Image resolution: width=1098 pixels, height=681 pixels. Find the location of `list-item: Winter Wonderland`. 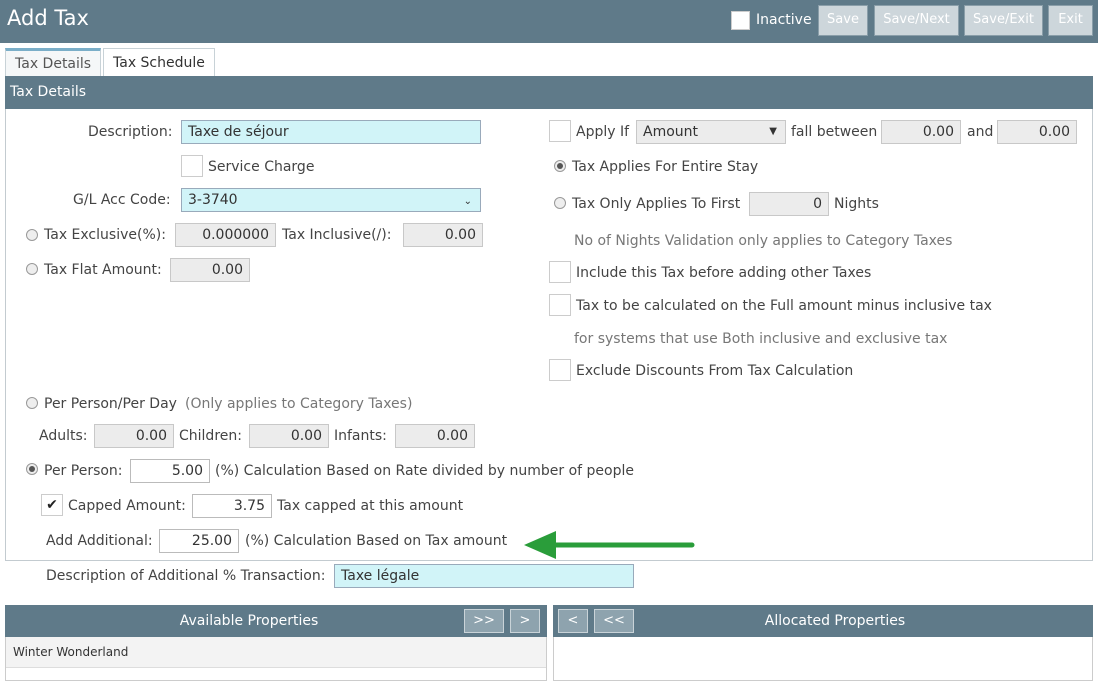

list-item: Winter Wonderland is located at coordinates (276, 652).